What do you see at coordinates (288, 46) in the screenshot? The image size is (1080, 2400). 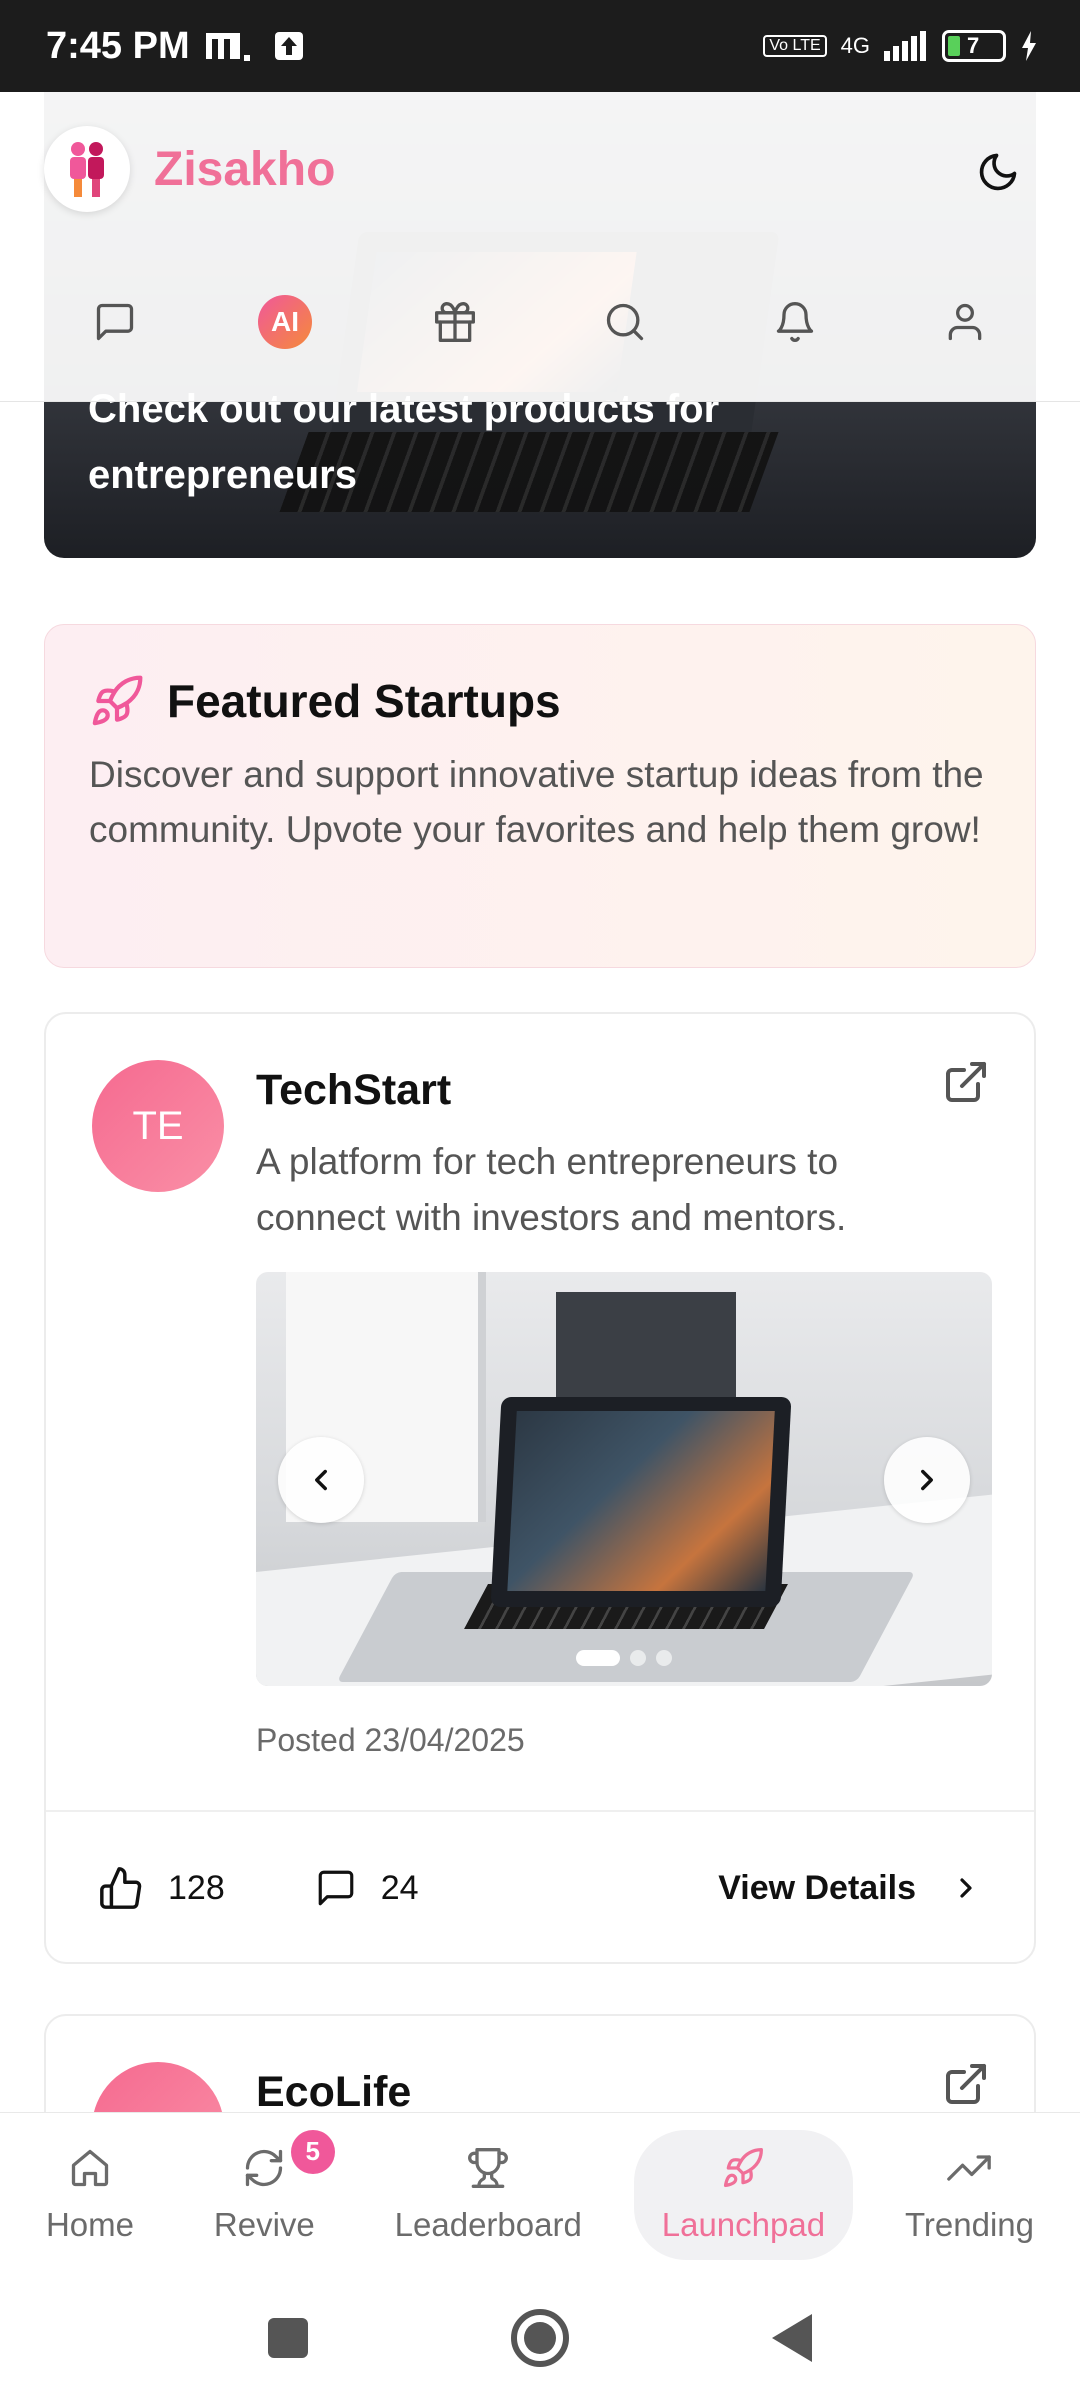 I see `upload-icon` at bounding box center [288, 46].